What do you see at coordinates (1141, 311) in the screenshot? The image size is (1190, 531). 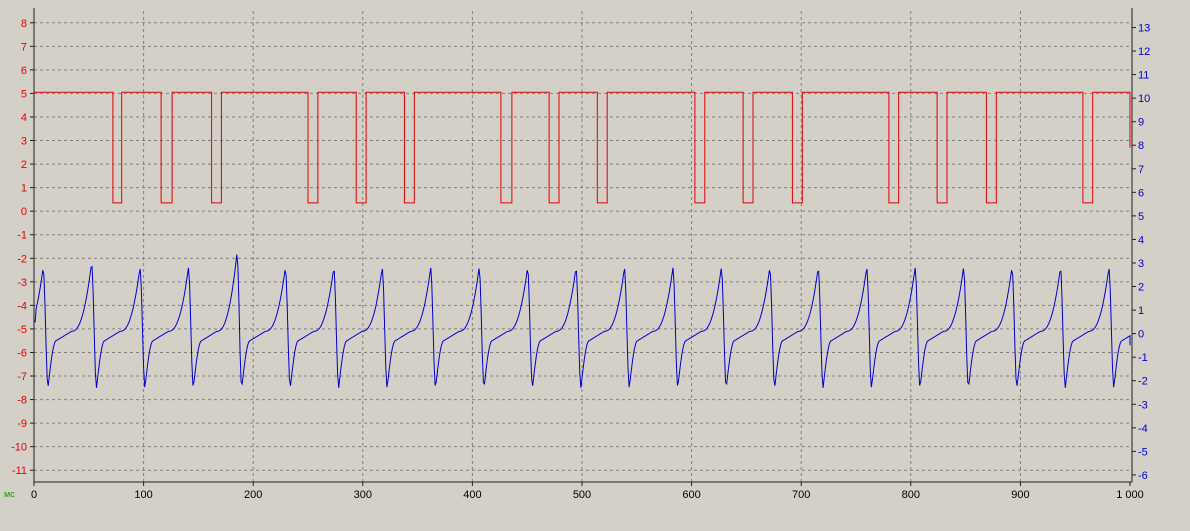 I see `right-tick-label: 1` at bounding box center [1141, 311].